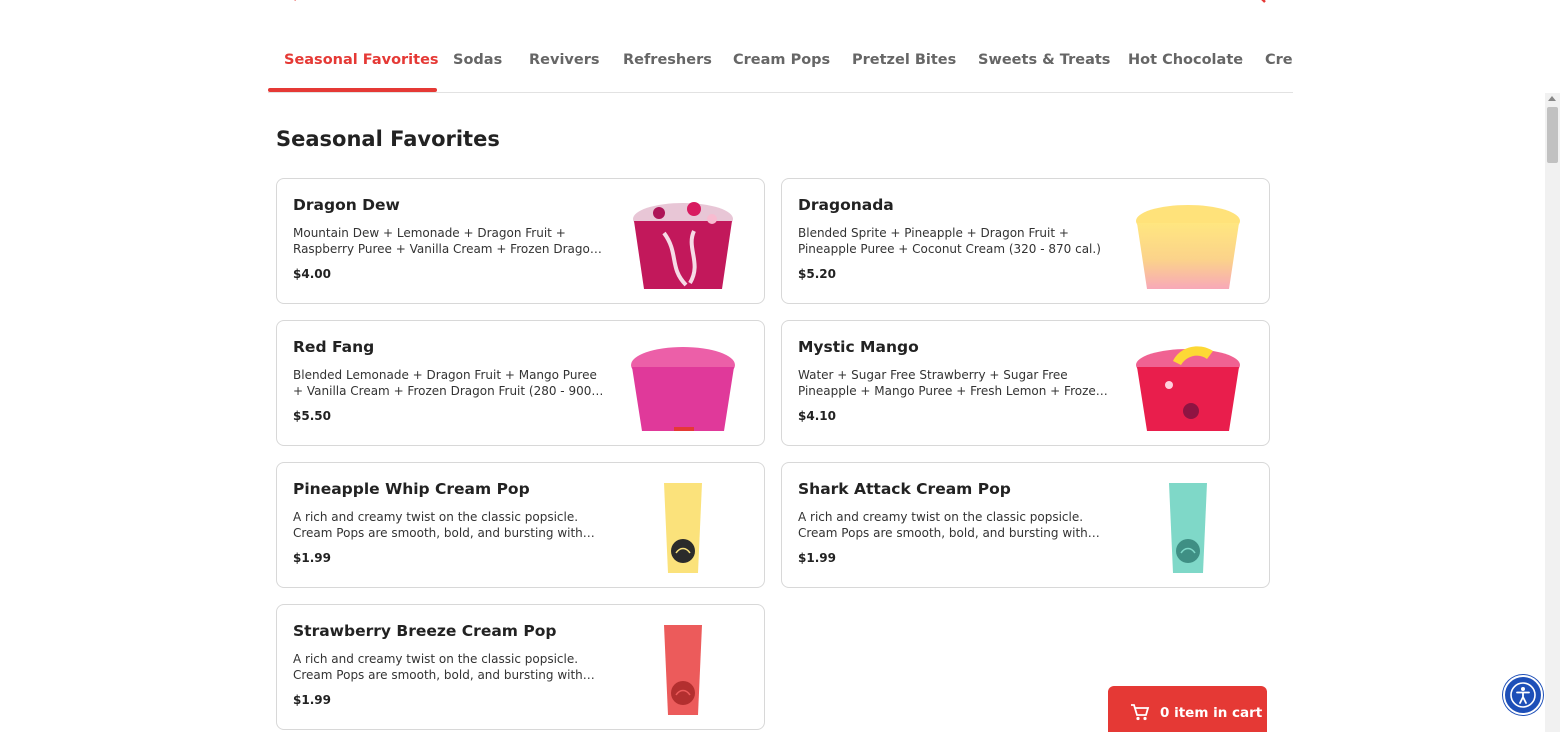 The width and height of the screenshot is (1560, 732). What do you see at coordinates (904, 489) in the screenshot?
I see `item-name: Shark Attack Cream Pop` at bounding box center [904, 489].